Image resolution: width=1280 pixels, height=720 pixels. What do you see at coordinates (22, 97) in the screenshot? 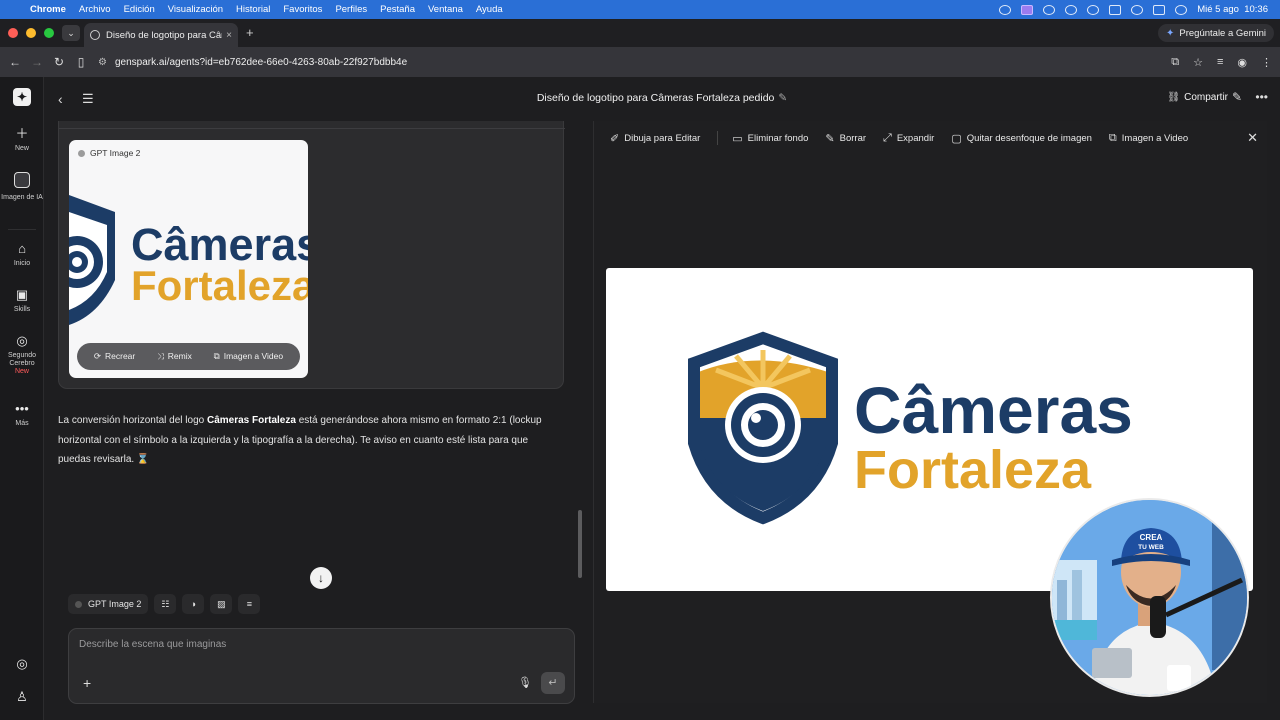
I see `genspark-logo-icon: ✦` at bounding box center [22, 97].